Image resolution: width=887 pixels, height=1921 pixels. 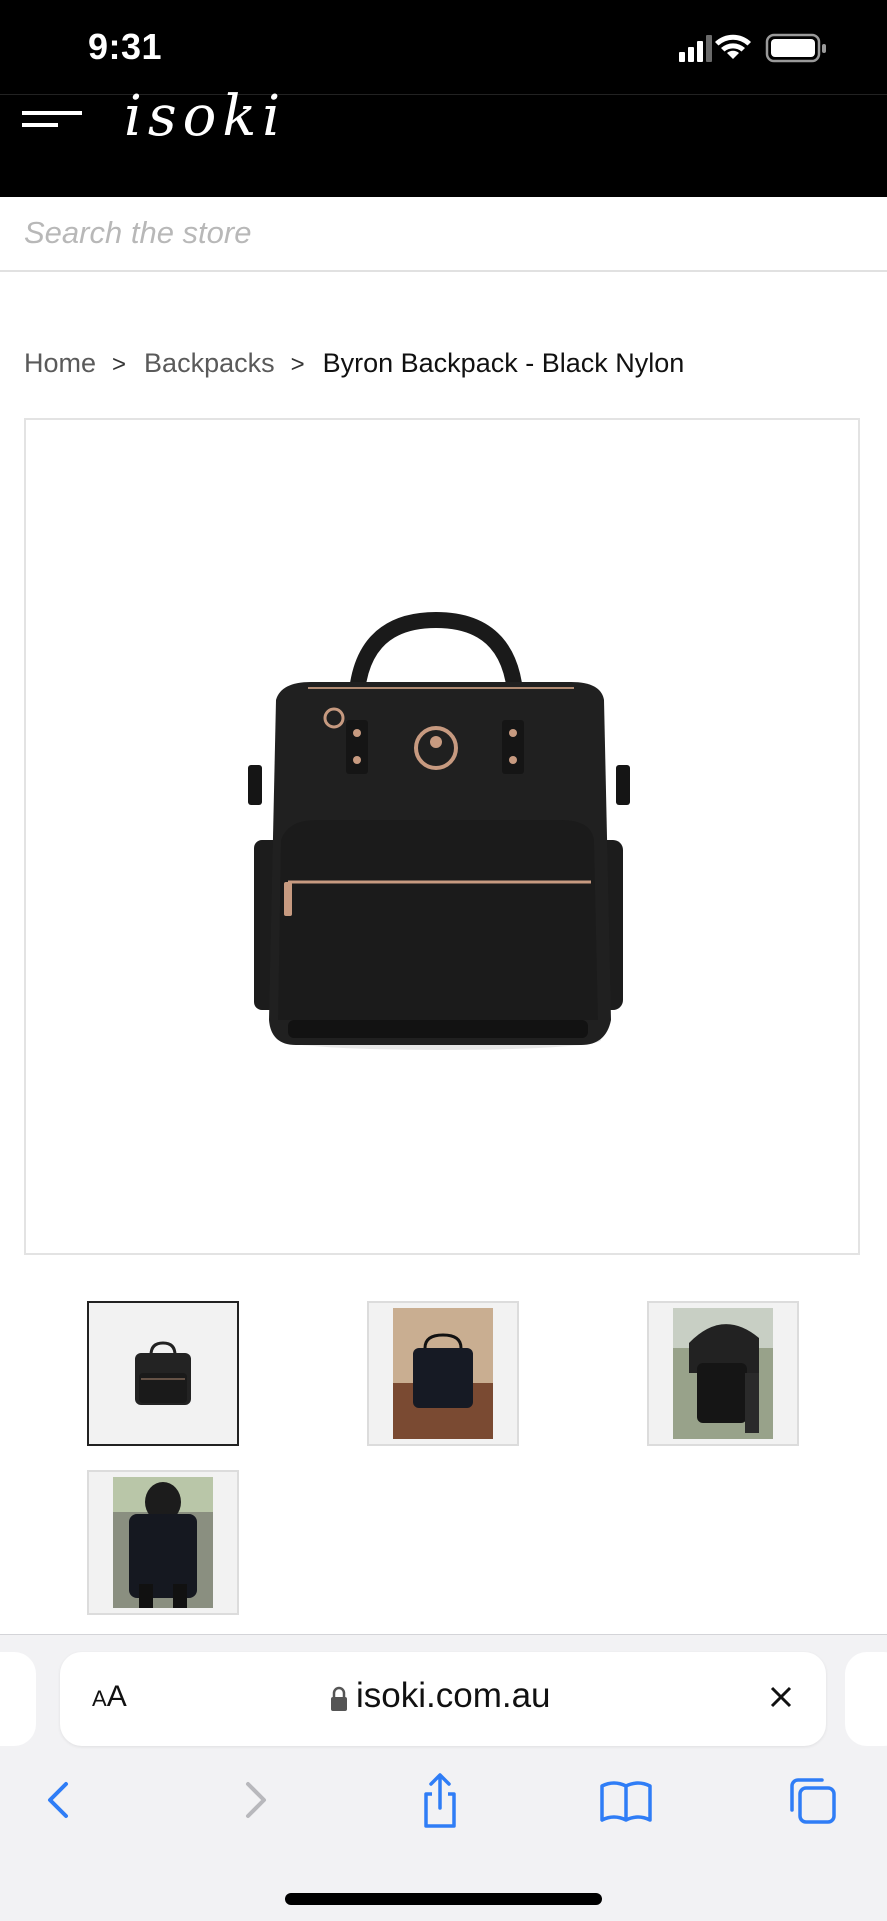 What do you see at coordinates (439, 830) in the screenshot?
I see `backpack-image` at bounding box center [439, 830].